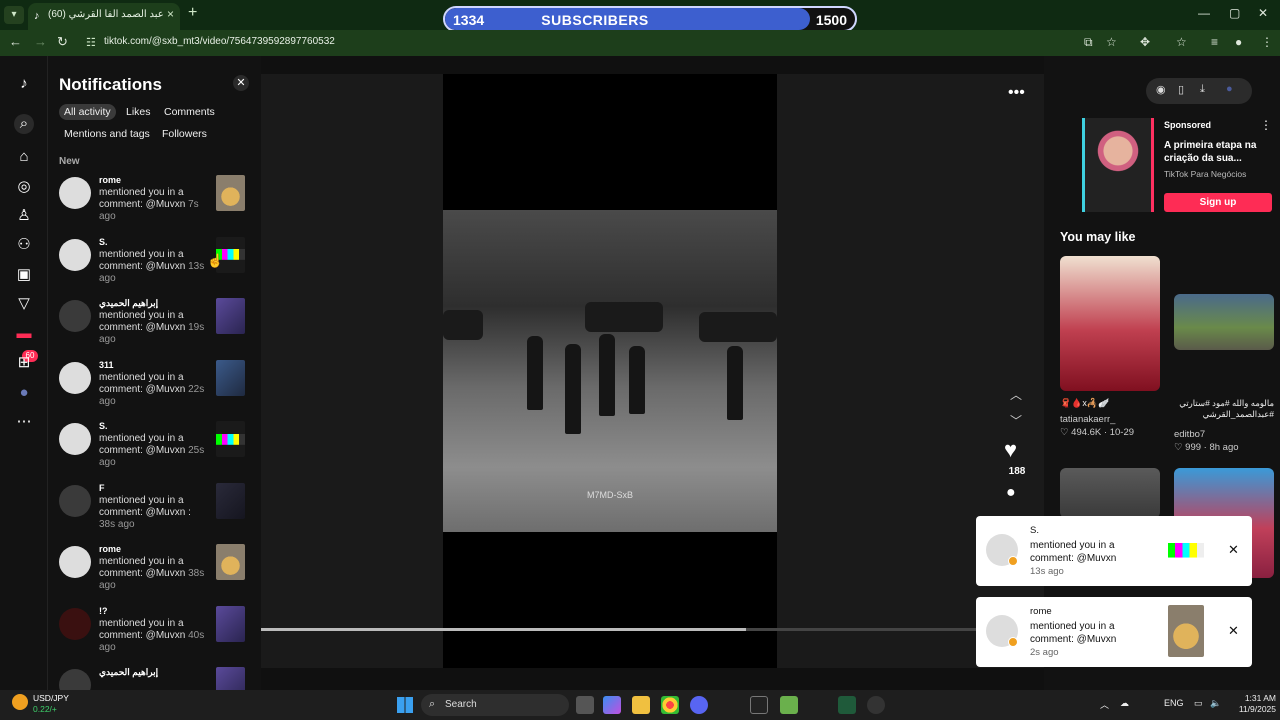  Describe the element at coordinates (1214, 42) in the screenshot. I see `reading-list-icon: ≡` at that location.